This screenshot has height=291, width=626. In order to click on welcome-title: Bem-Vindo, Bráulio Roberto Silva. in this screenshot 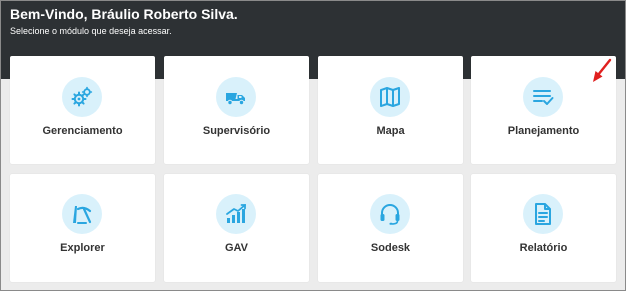, I will do `click(124, 14)`.